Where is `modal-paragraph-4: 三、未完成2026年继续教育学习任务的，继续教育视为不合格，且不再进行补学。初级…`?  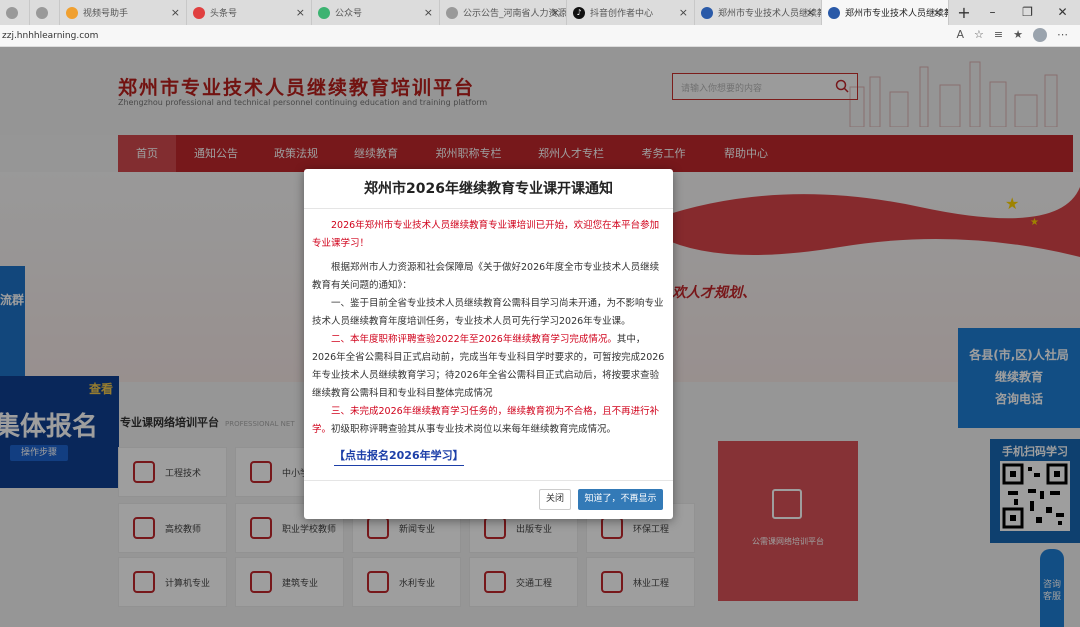
modal-paragraph-4: 三、未完成2026年继续教育学习任务的，继续教育视为不合格，且不再进行补学。初级… is located at coordinates (486, 420).